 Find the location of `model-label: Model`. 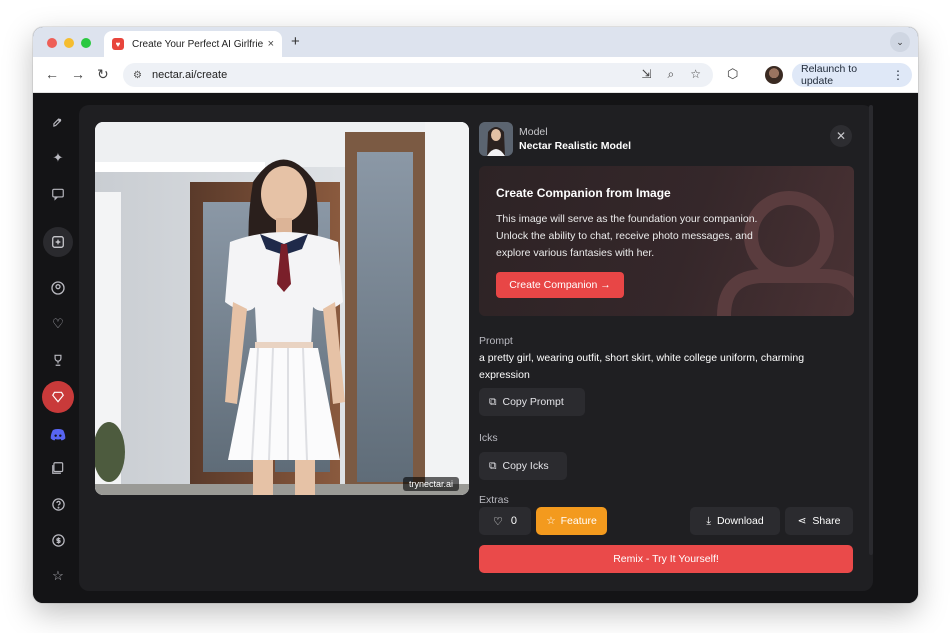

model-label: Model is located at coordinates (533, 132).